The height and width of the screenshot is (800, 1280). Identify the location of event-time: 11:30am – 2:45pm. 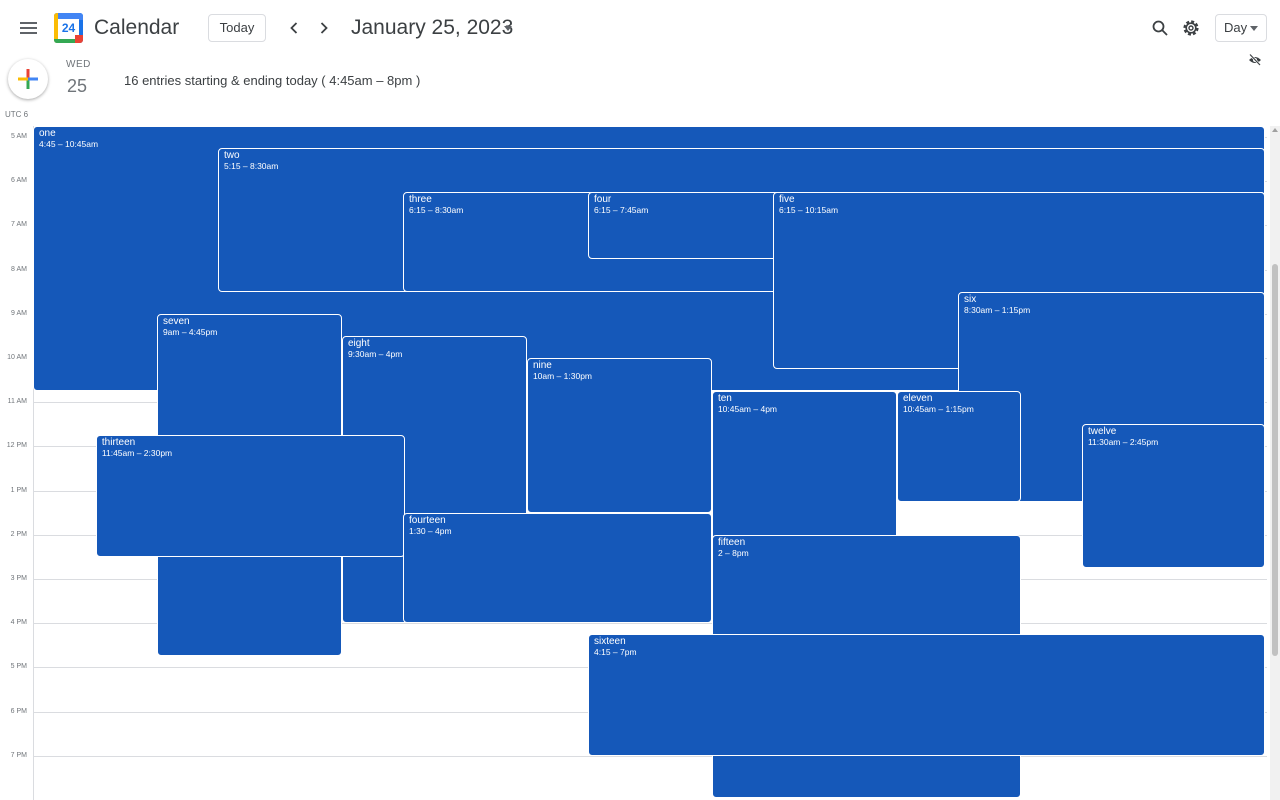
(1123, 442).